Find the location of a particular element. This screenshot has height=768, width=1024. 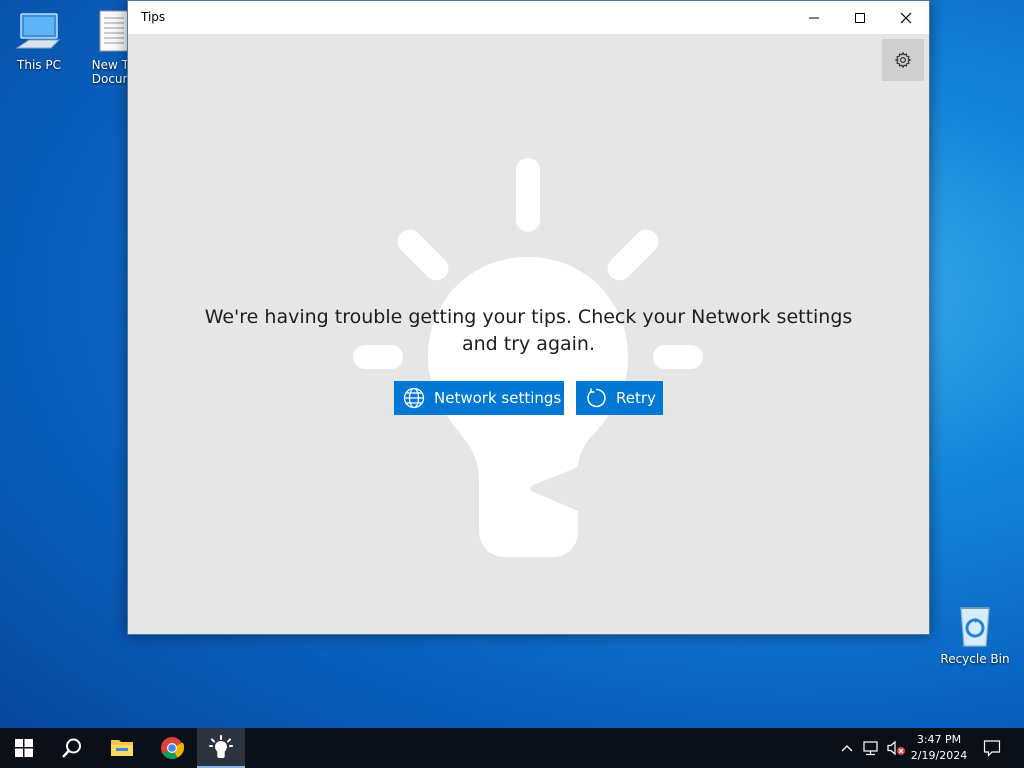

desktop-icon-label: This PC is located at coordinates (39, 65).